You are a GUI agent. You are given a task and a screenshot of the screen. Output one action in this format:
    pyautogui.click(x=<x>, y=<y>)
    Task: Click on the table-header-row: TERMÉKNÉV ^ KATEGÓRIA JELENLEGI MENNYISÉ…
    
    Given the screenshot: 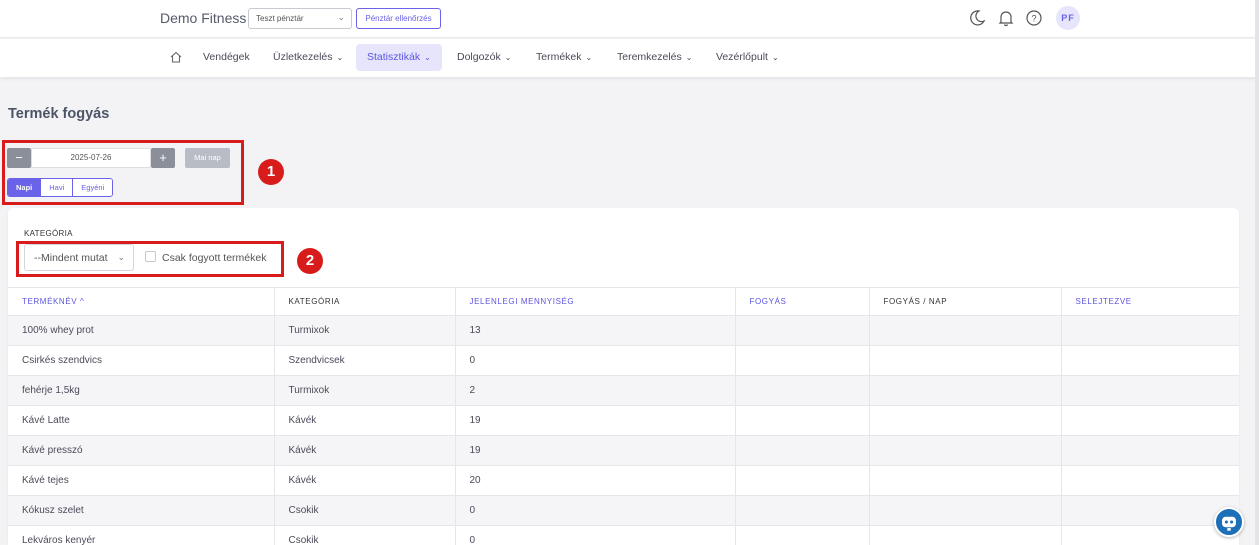 What is the action you would take?
    pyautogui.click(x=623, y=301)
    